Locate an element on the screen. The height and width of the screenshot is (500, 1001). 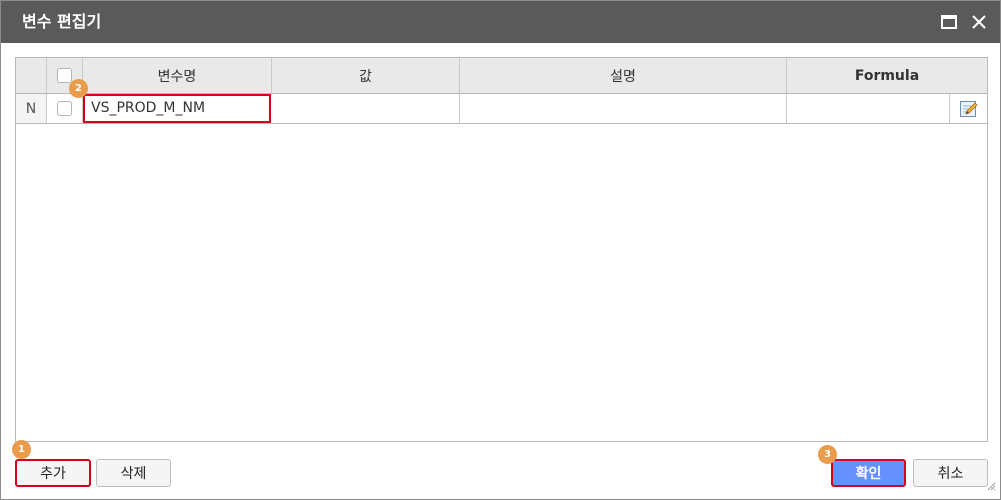
cancel-button: 취소 is located at coordinates (950, 473).